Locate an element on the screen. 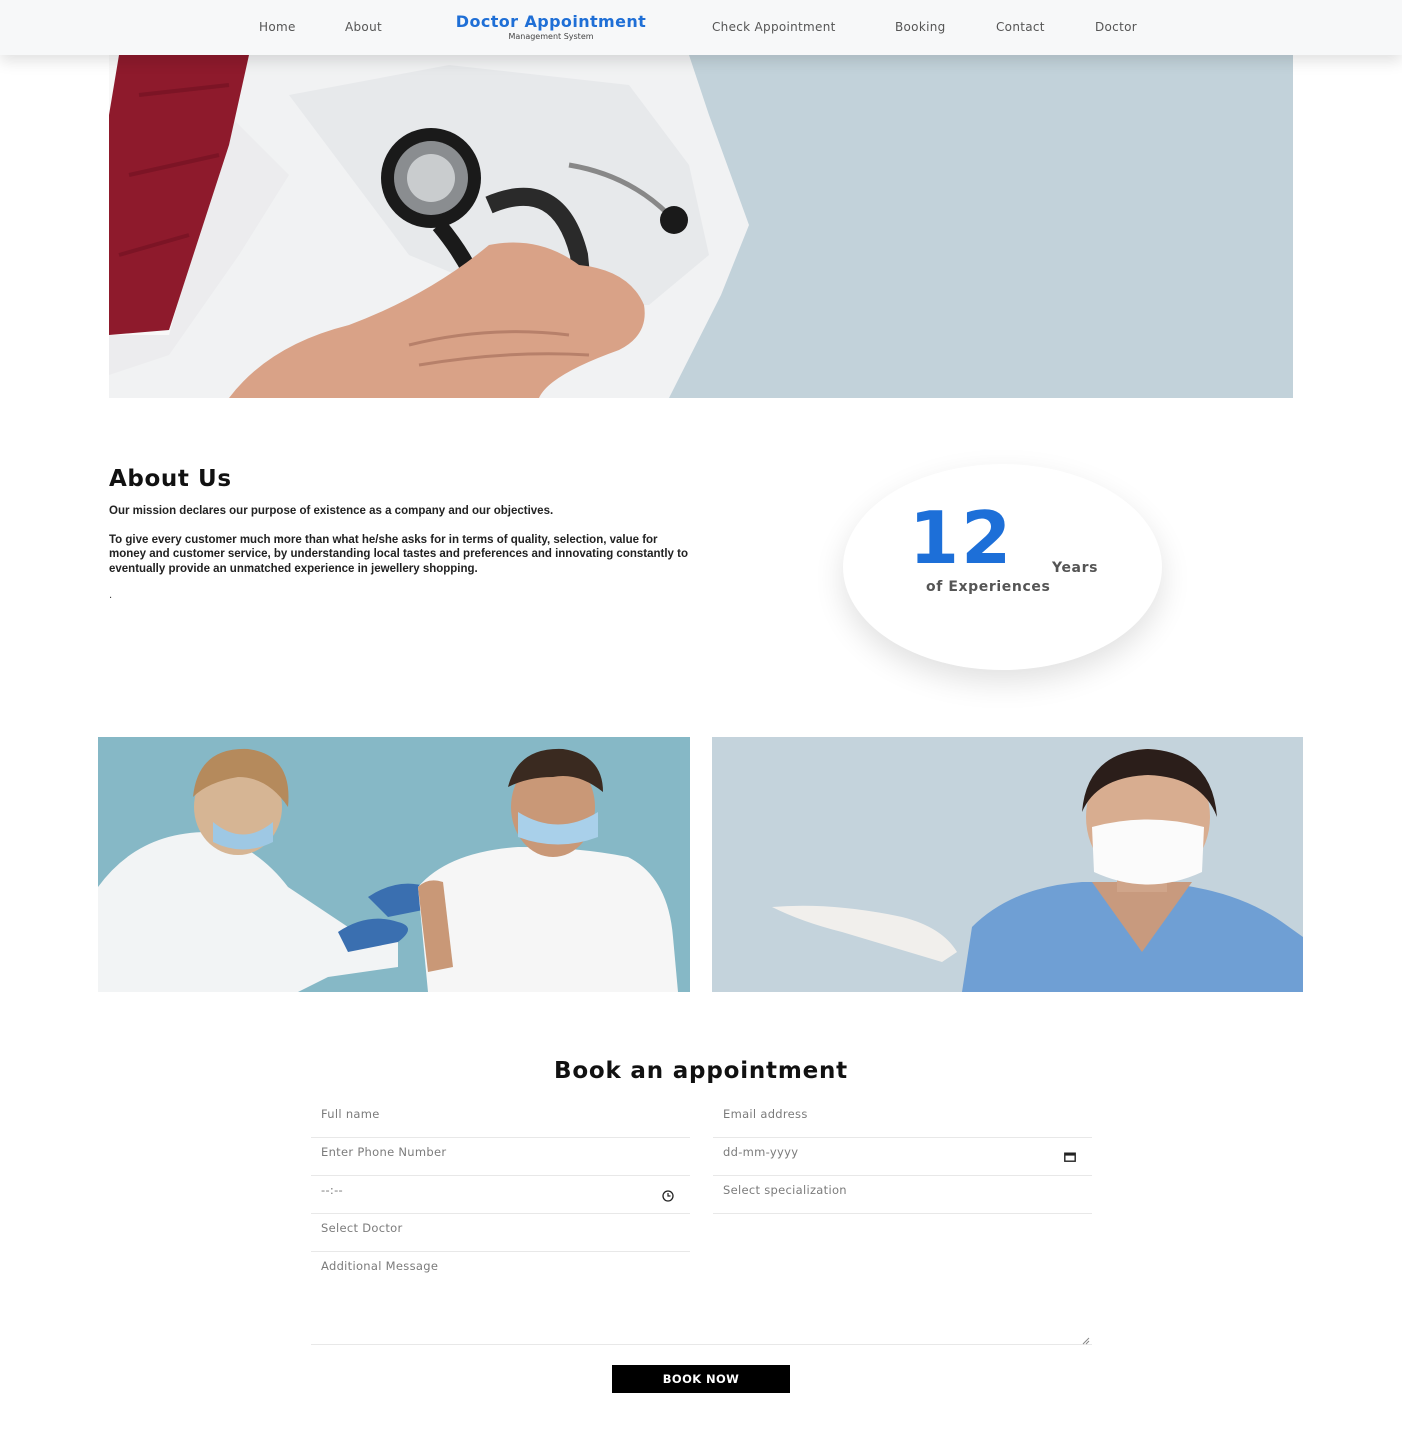 This screenshot has height=1446, width=1402. about-trailing-text: . is located at coordinates (111, 595).